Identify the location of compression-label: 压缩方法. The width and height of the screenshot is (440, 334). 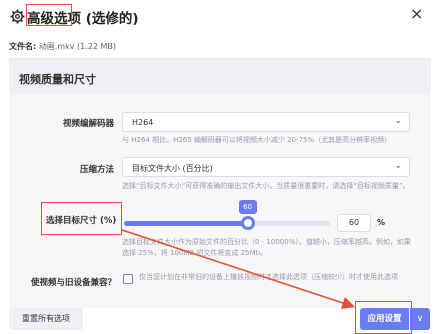
(96, 170).